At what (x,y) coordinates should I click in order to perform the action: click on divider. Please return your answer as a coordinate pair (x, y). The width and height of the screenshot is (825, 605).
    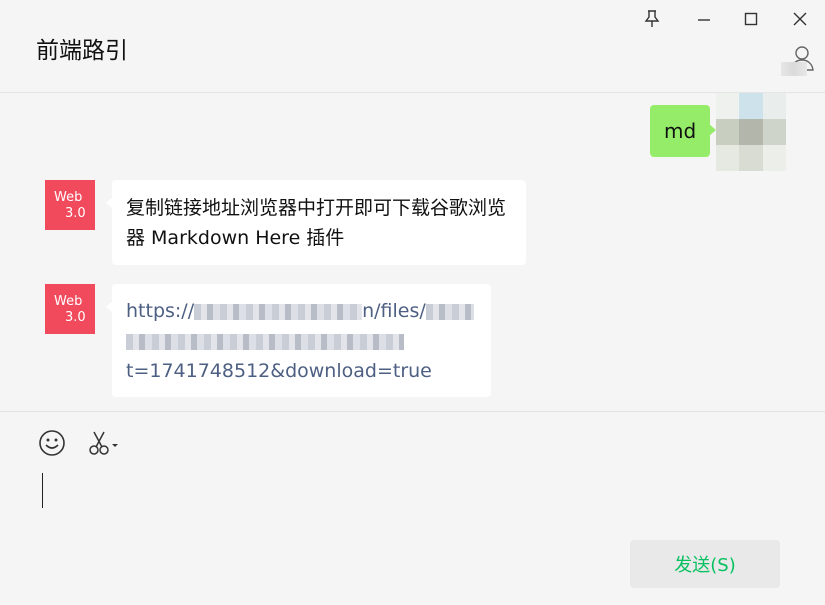
    Looking at the image, I should click on (412, 411).